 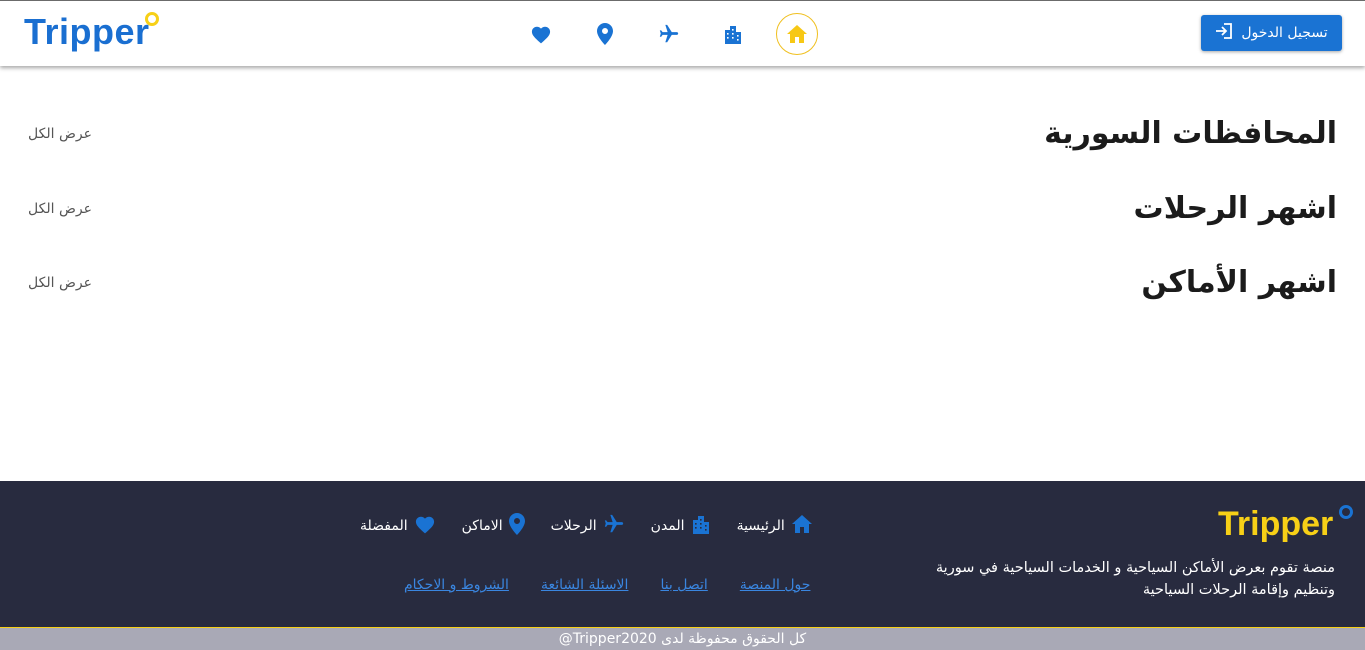 I want to click on footer-link-contact: اتصل بنا, so click(x=683, y=585).